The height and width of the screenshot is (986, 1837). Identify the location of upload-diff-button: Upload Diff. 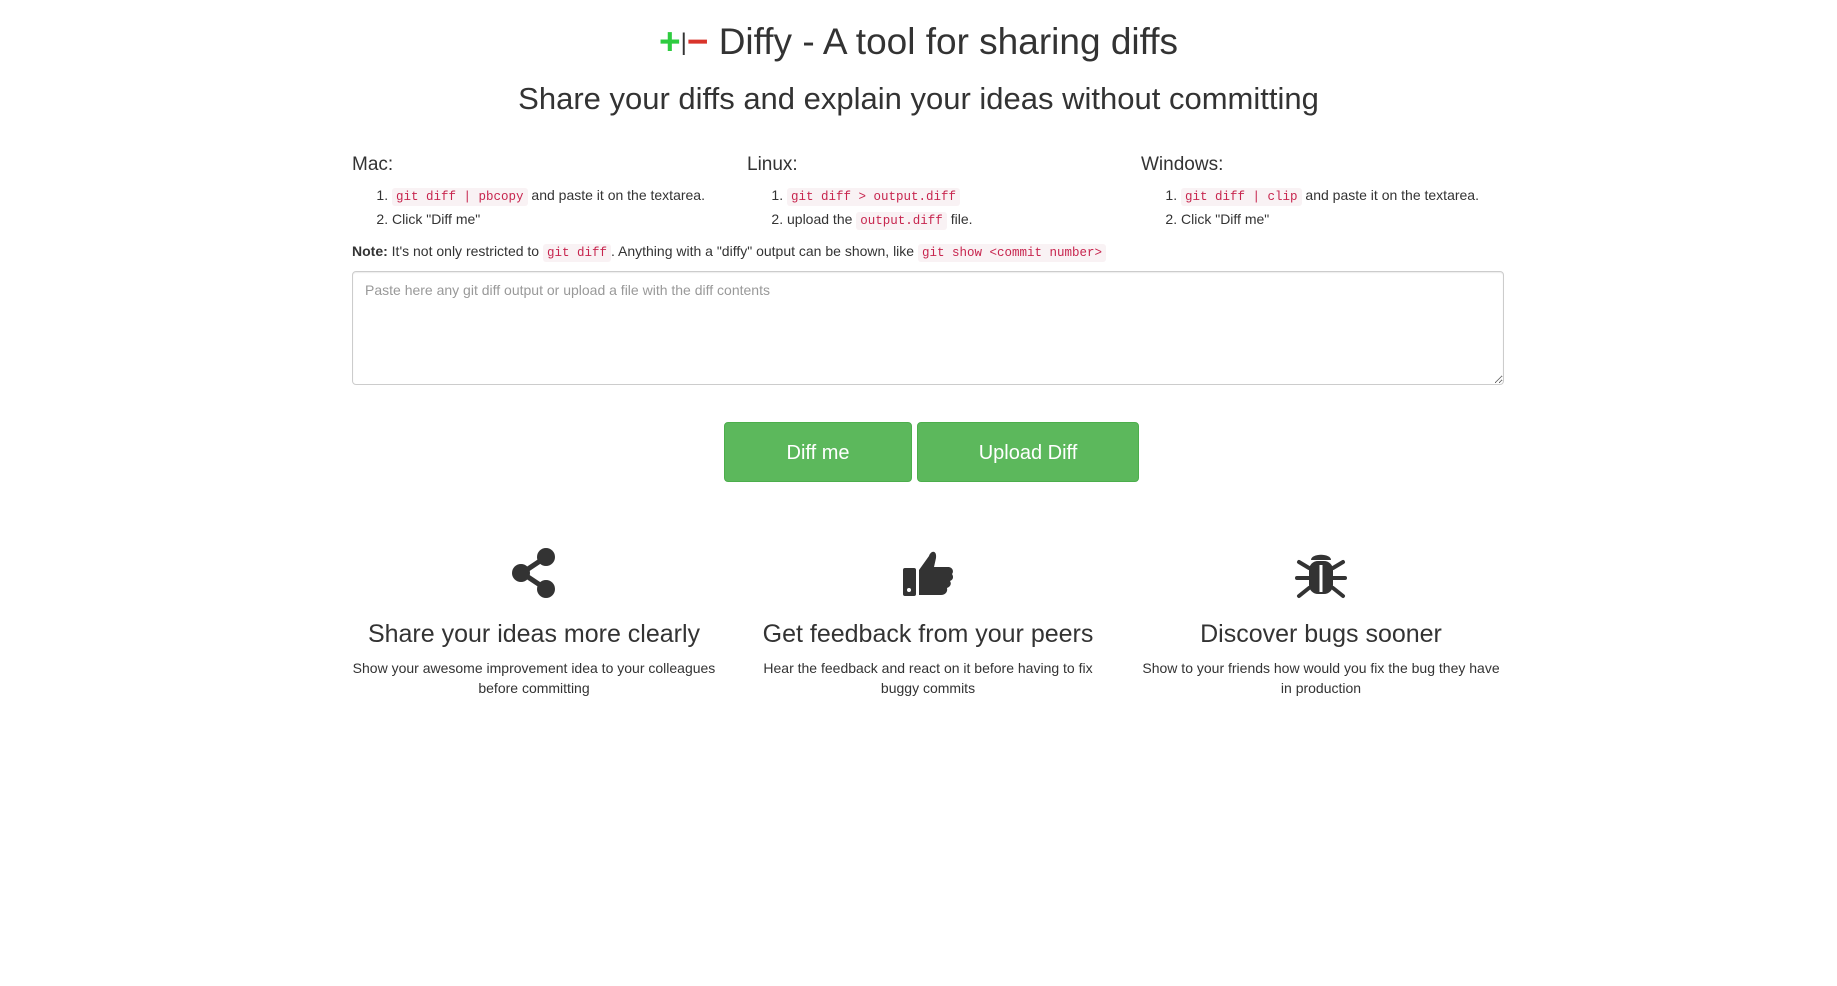
(1028, 452).